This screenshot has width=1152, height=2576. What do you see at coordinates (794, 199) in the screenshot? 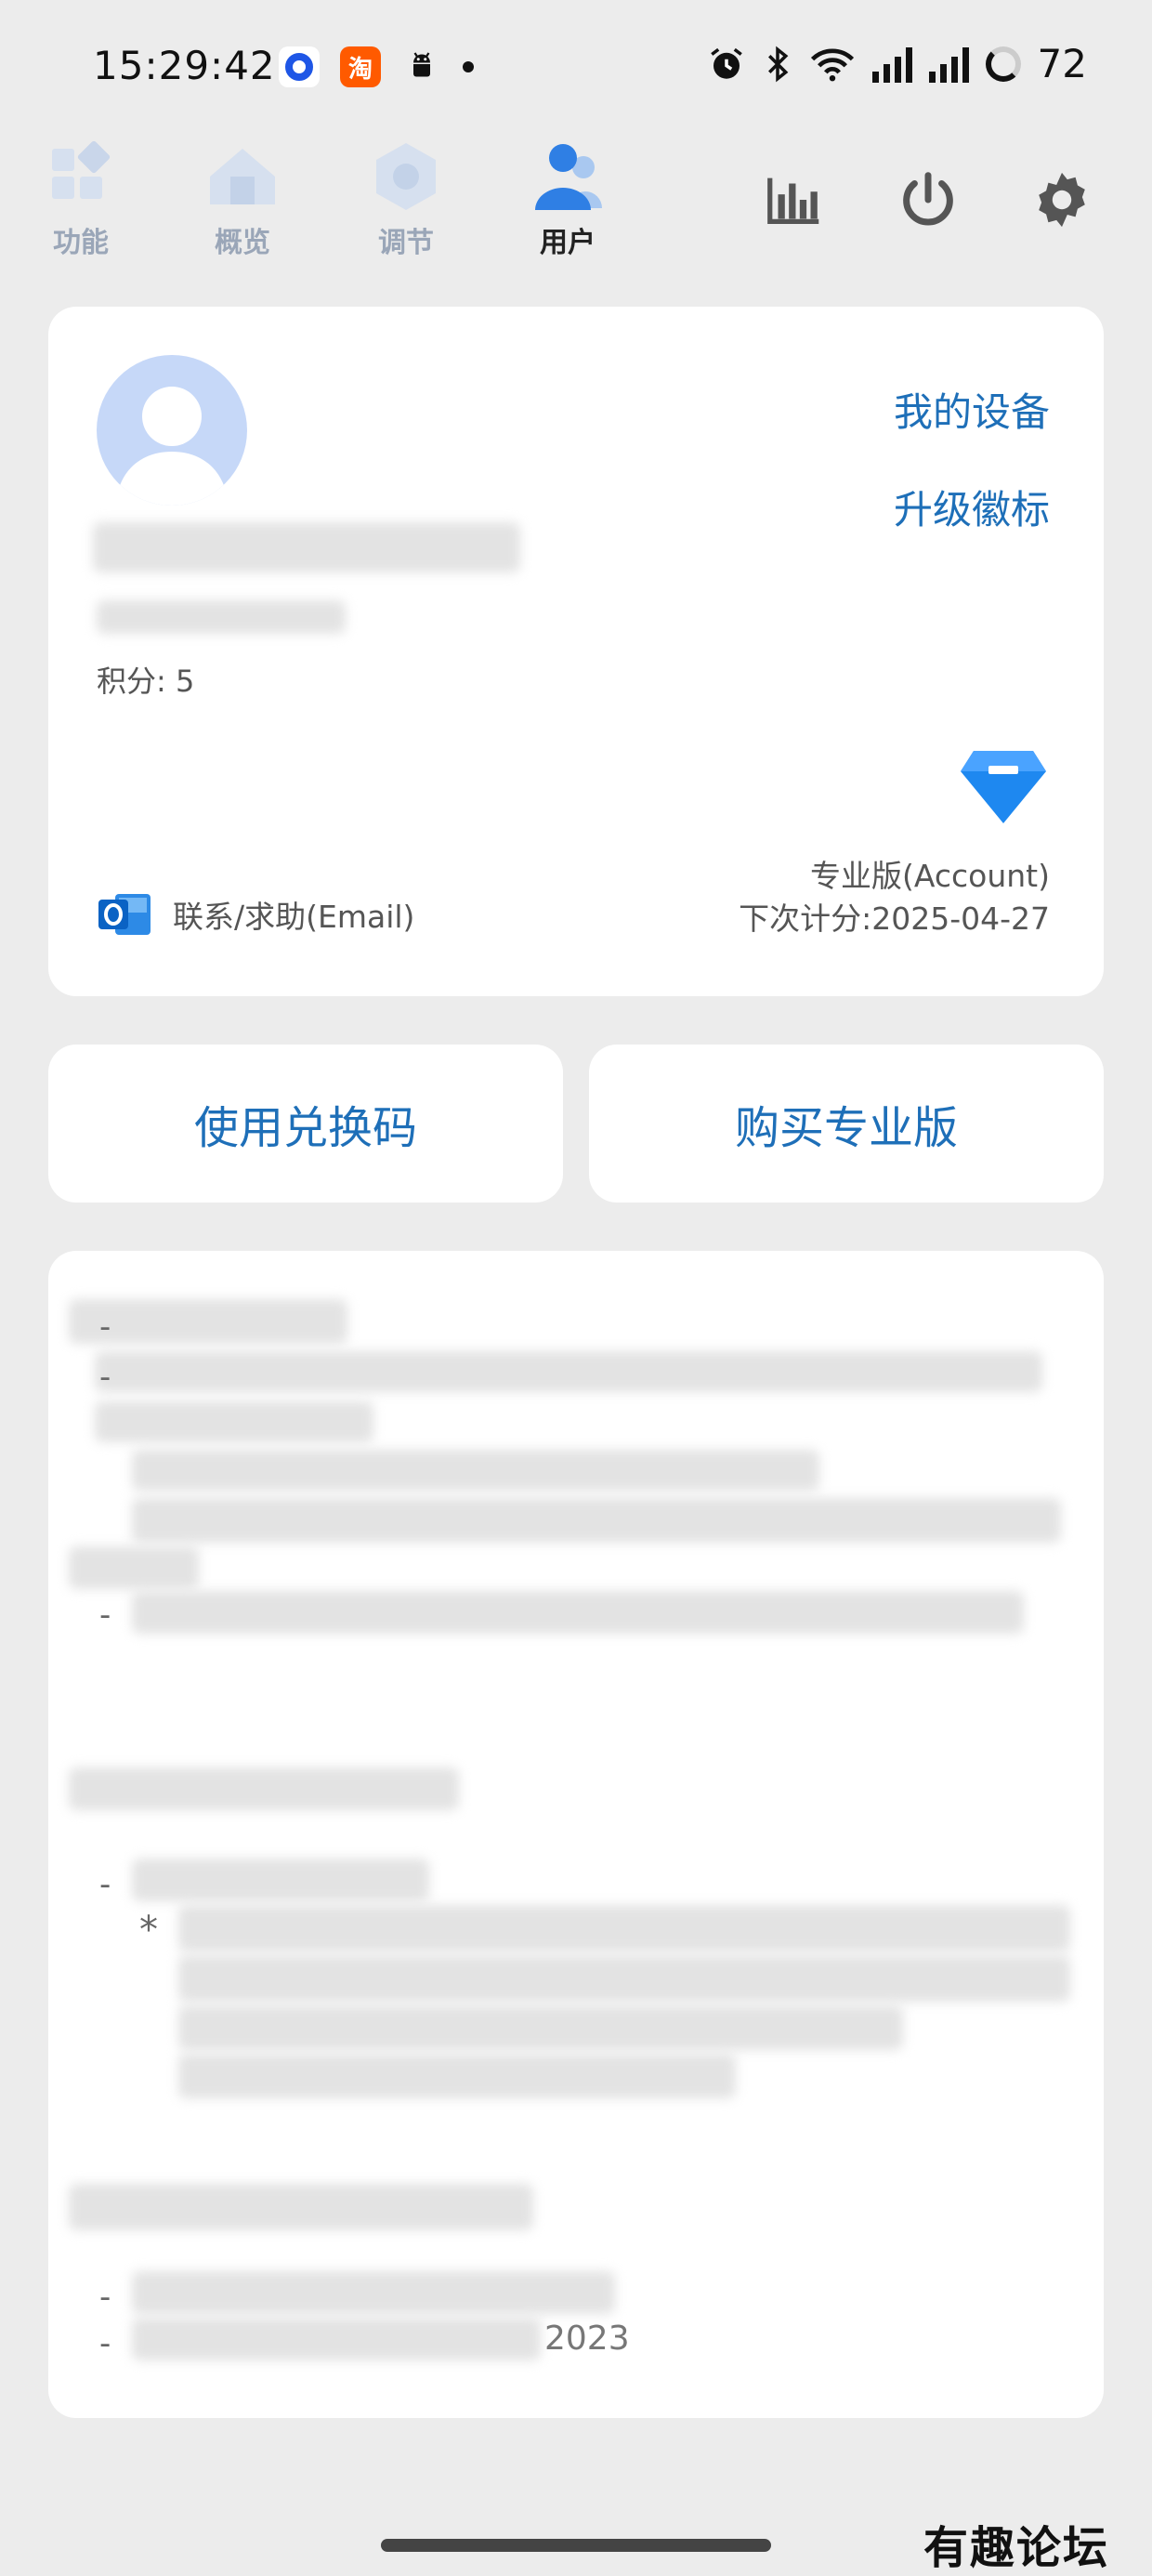
I see `chart-icon` at bounding box center [794, 199].